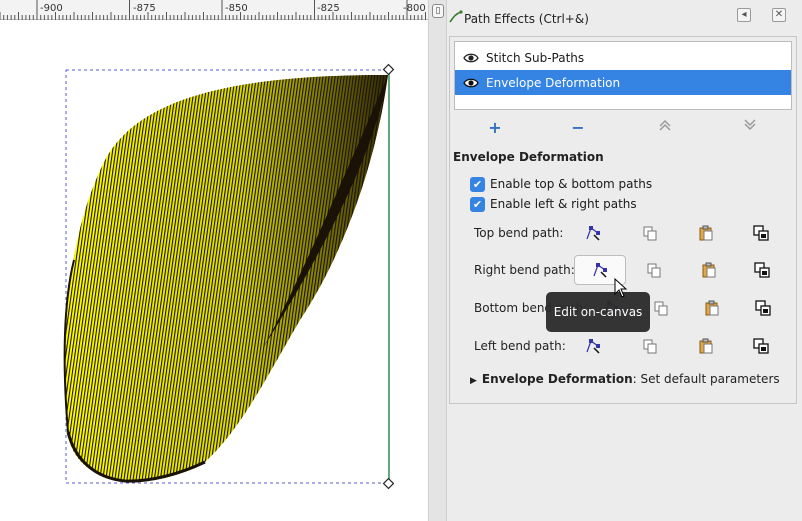  Describe the element at coordinates (519, 233) in the screenshot. I see `bend-label: Top bend path:` at that location.